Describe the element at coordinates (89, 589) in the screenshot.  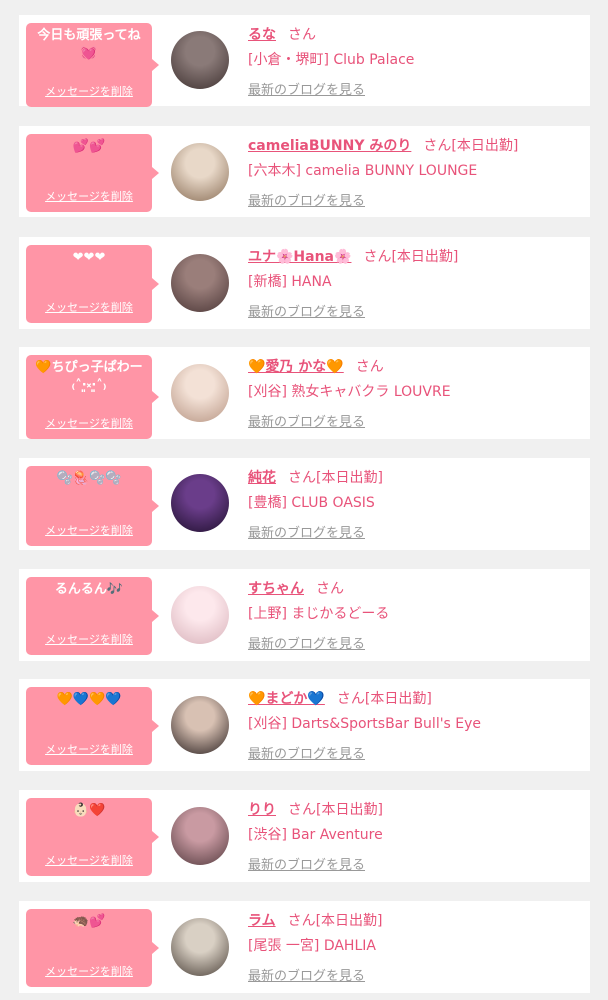
I see `message-text: るんるん🎶` at that location.